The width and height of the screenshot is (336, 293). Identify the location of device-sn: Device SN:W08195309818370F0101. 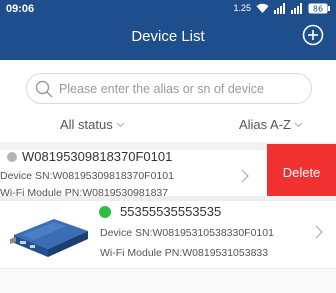
(87, 176).